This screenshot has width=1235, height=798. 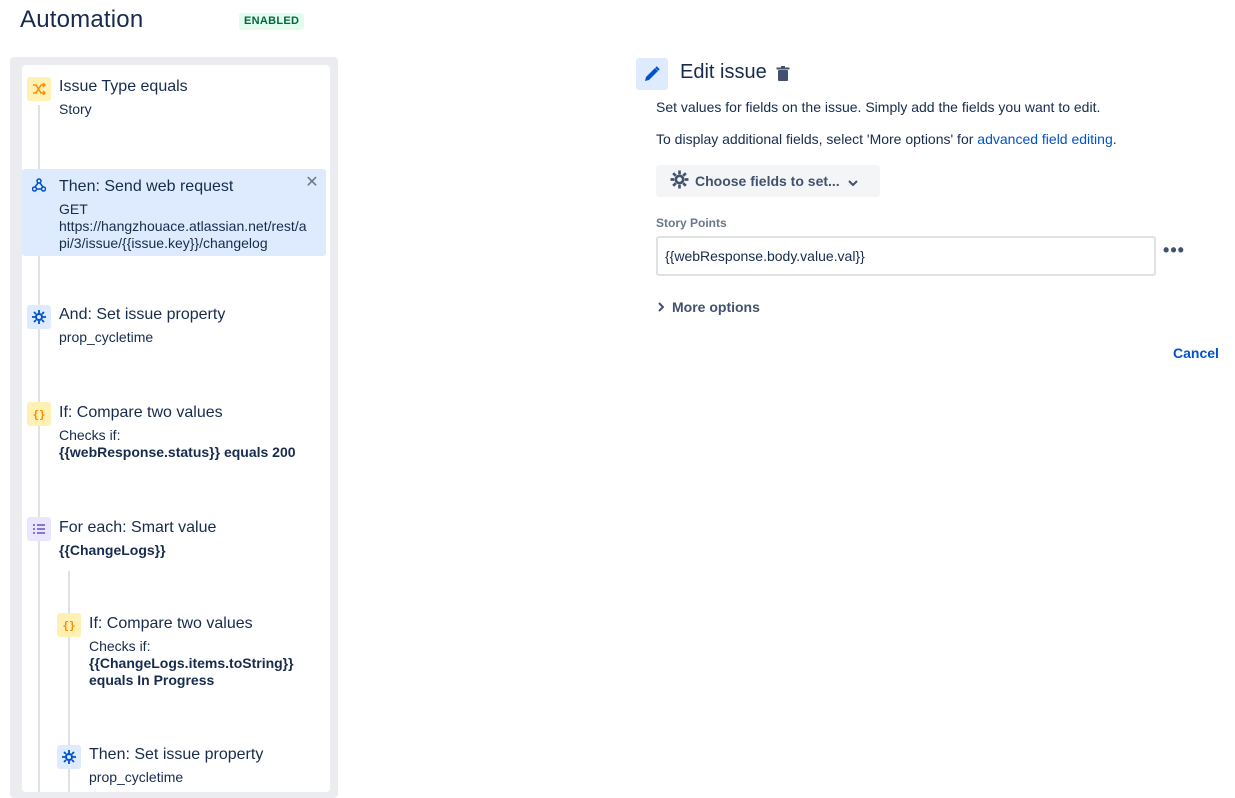 I want to click on component-set-issue-property: And: Set issue property prop_cycletime, so click(x=174, y=327).